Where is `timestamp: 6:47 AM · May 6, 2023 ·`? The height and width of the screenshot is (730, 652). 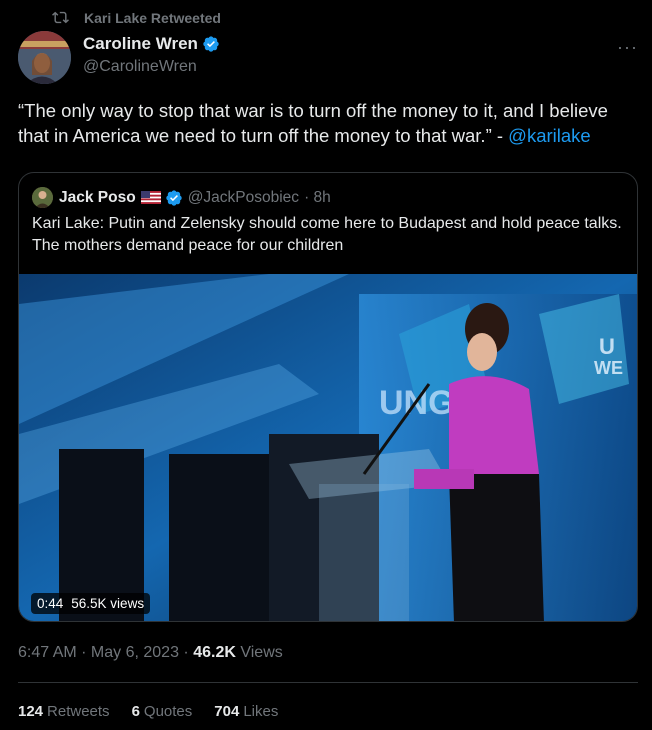 timestamp: 6:47 AM · May 6, 2023 · is located at coordinates (105, 652).